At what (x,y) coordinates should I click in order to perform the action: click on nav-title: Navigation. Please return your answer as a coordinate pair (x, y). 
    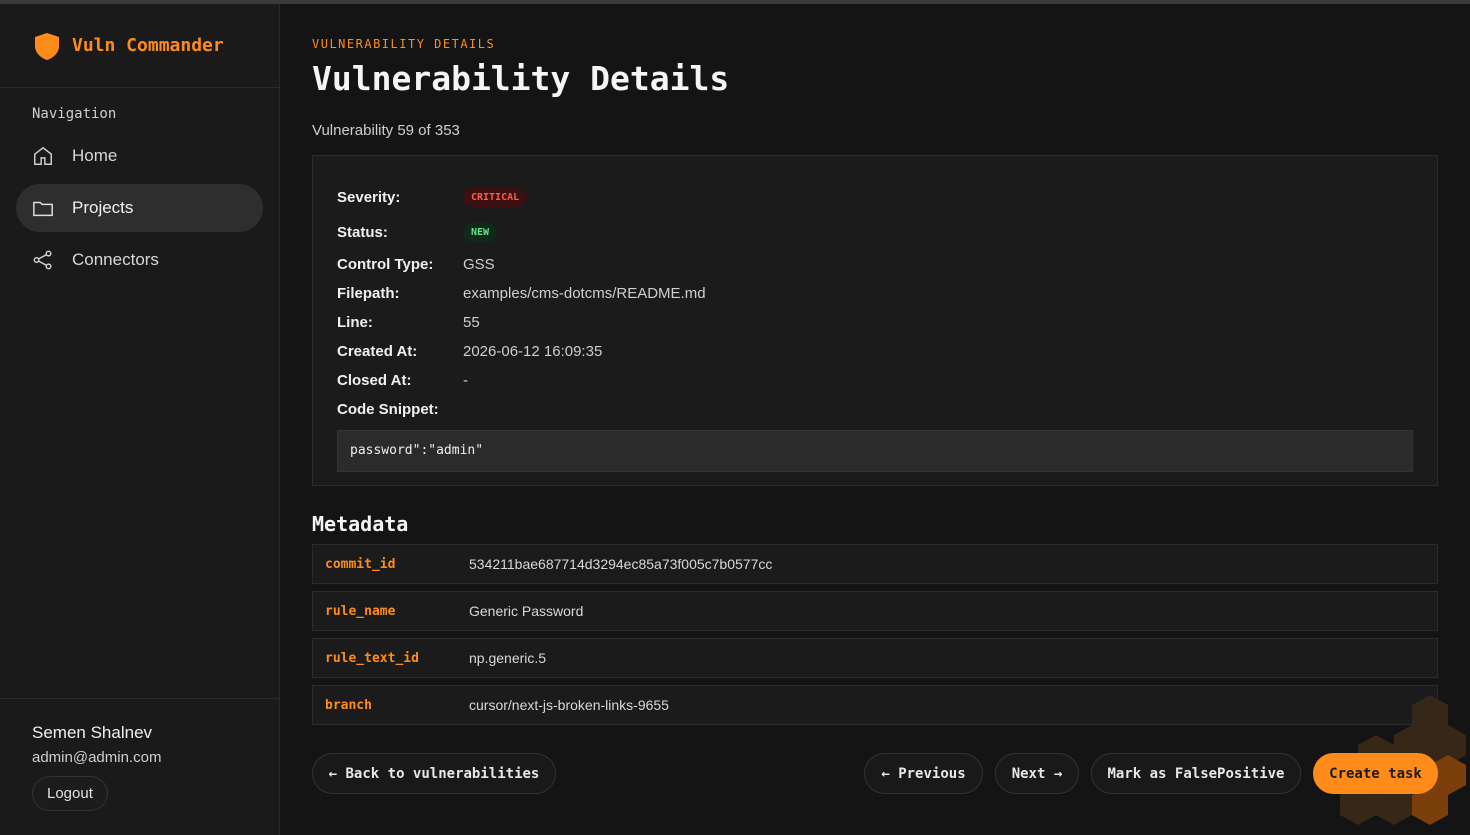
    Looking at the image, I should click on (74, 114).